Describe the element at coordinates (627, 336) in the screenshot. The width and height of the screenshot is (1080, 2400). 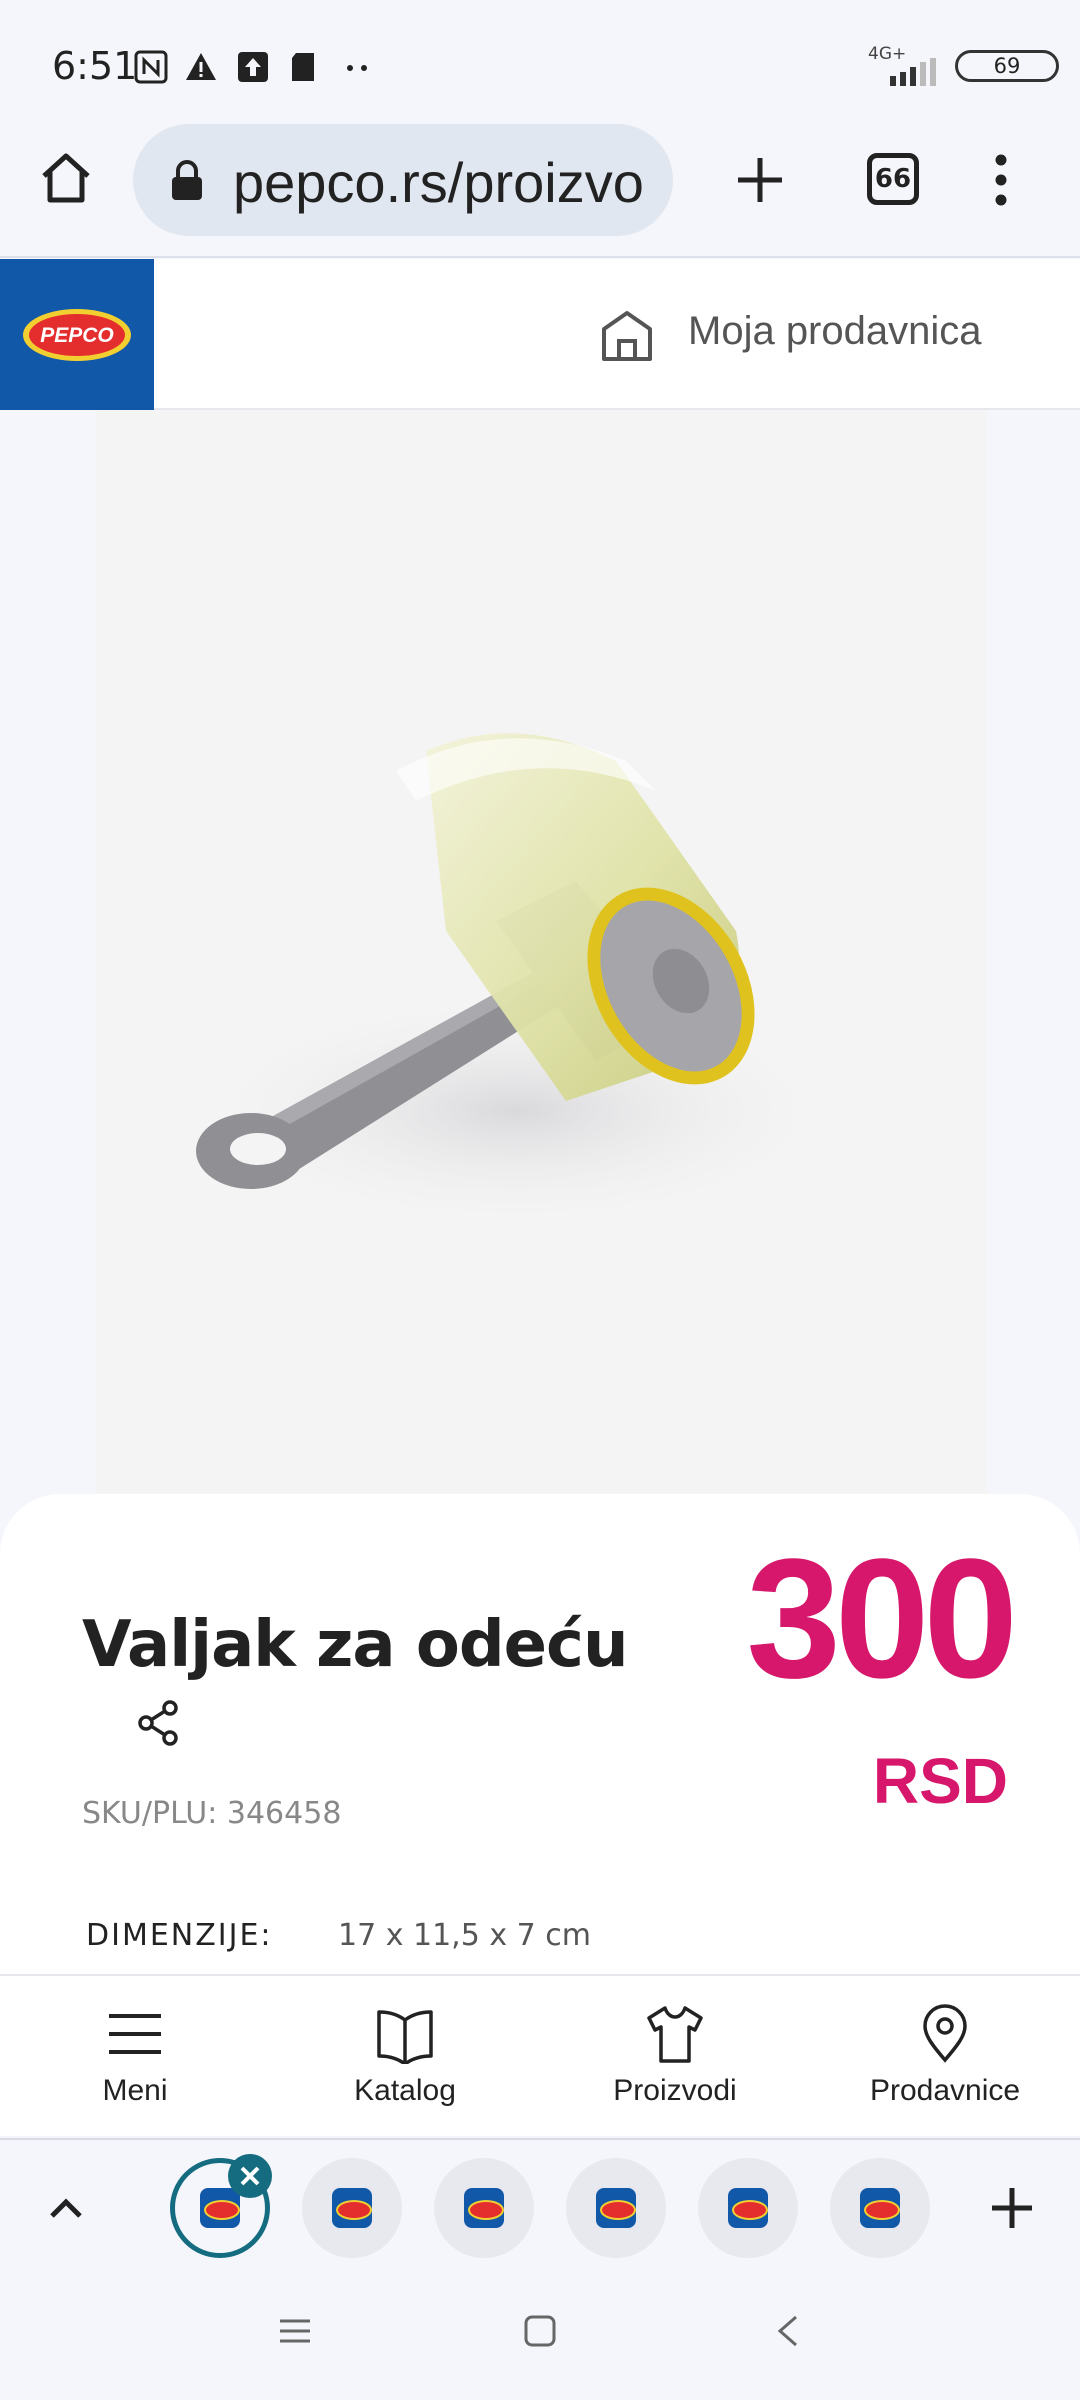
I see `store-home-icon` at that location.